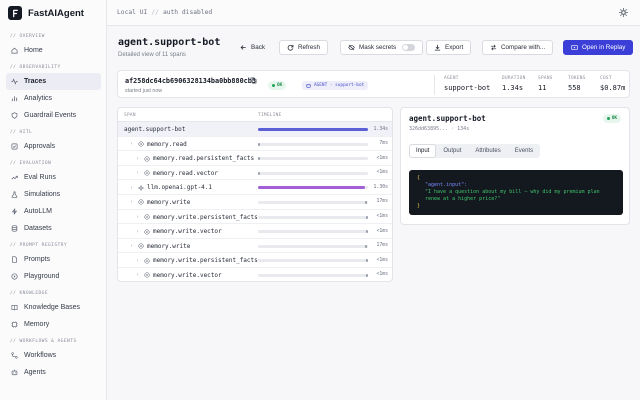  Describe the element at coordinates (53, 259) in the screenshot. I see `sidebar-item-prompts: Prompts` at that location.